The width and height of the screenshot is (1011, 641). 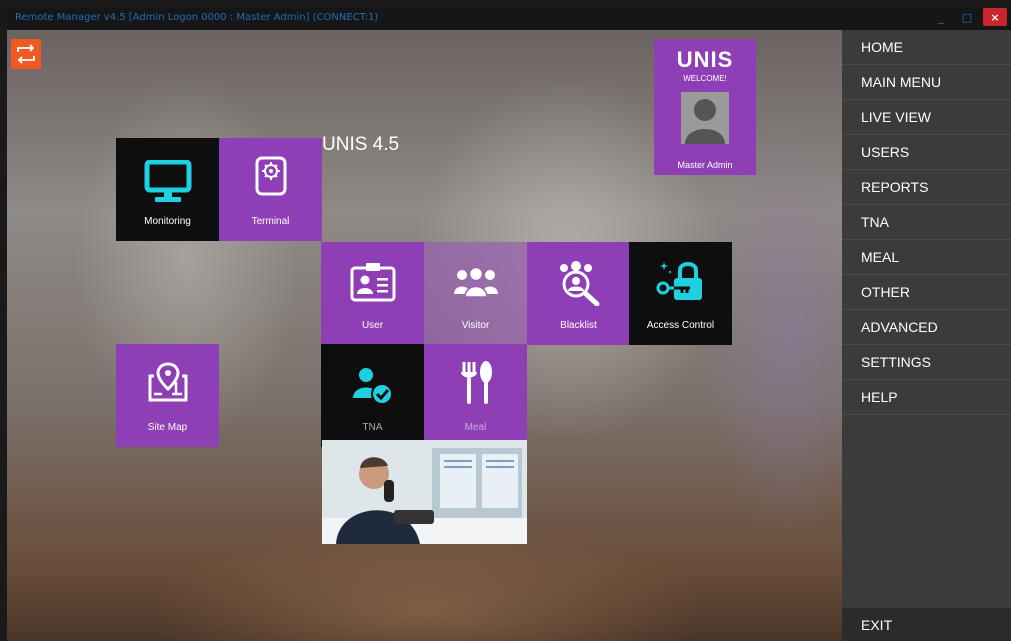 I want to click on terminal-settings-icon, so click(x=270, y=176).